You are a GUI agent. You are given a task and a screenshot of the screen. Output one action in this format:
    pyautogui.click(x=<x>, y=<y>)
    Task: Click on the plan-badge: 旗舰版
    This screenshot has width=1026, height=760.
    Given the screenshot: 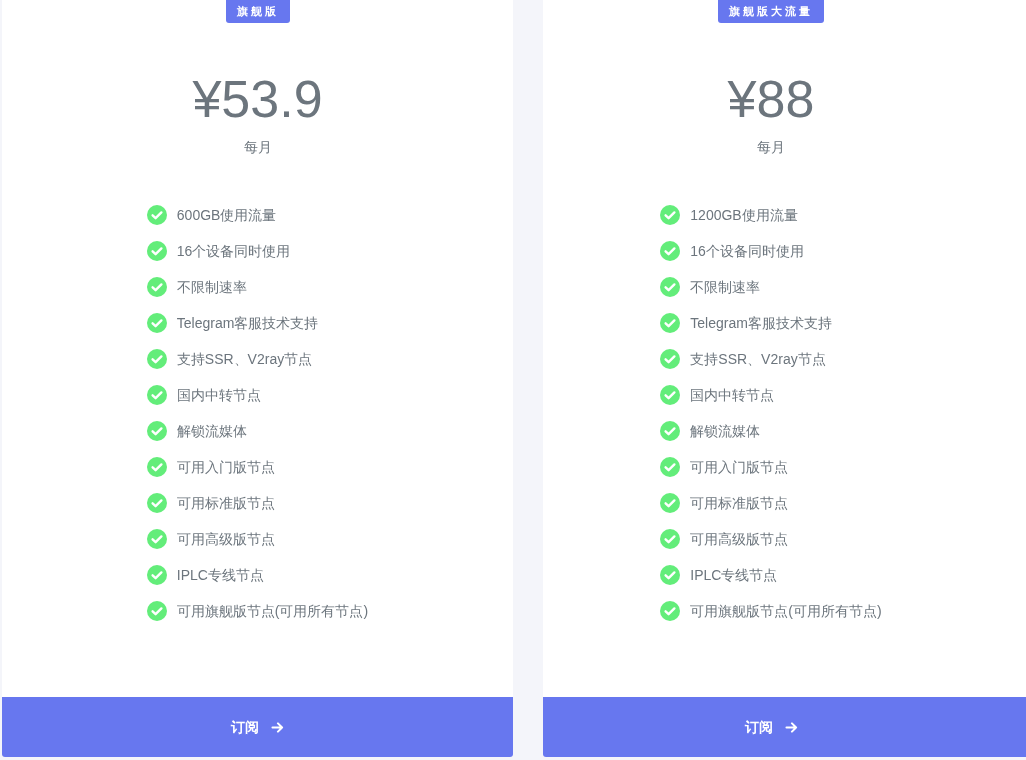 What is the action you would take?
    pyautogui.click(x=257, y=11)
    